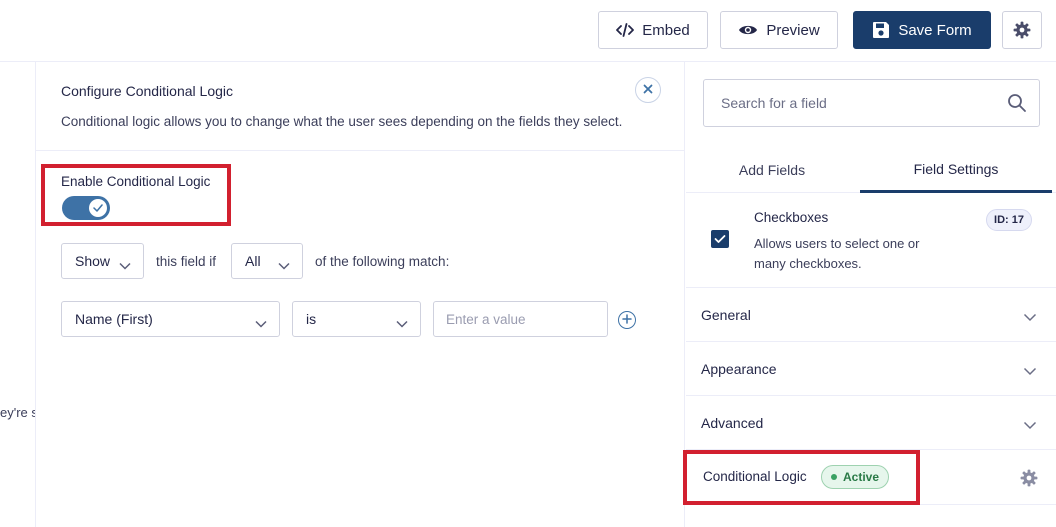 The height and width of the screenshot is (527, 1056). Describe the element at coordinates (267, 261) in the screenshot. I see `match-select: All` at that location.